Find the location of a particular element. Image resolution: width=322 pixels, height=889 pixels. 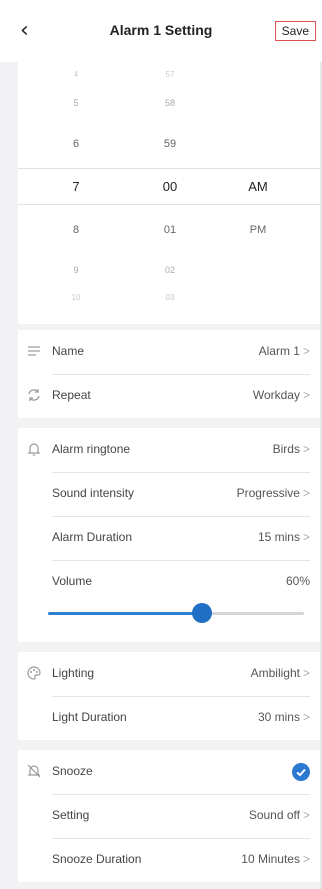

minute-option-selected: 00 is located at coordinates (170, 186).